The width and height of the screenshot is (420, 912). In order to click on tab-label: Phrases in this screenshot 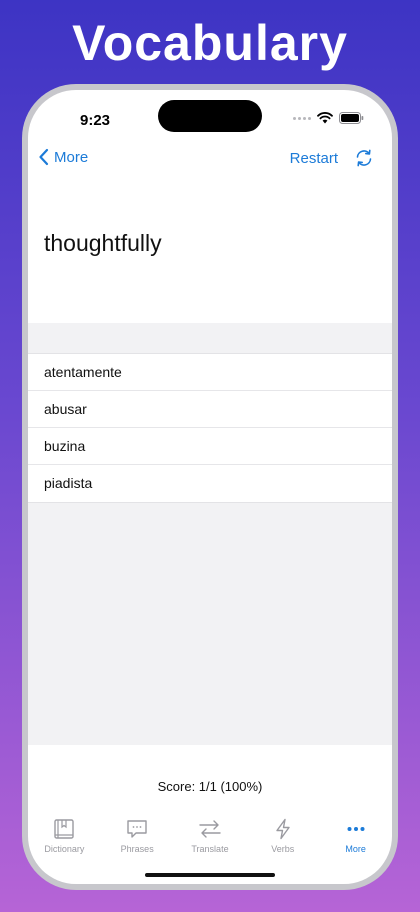, I will do `click(137, 849)`.